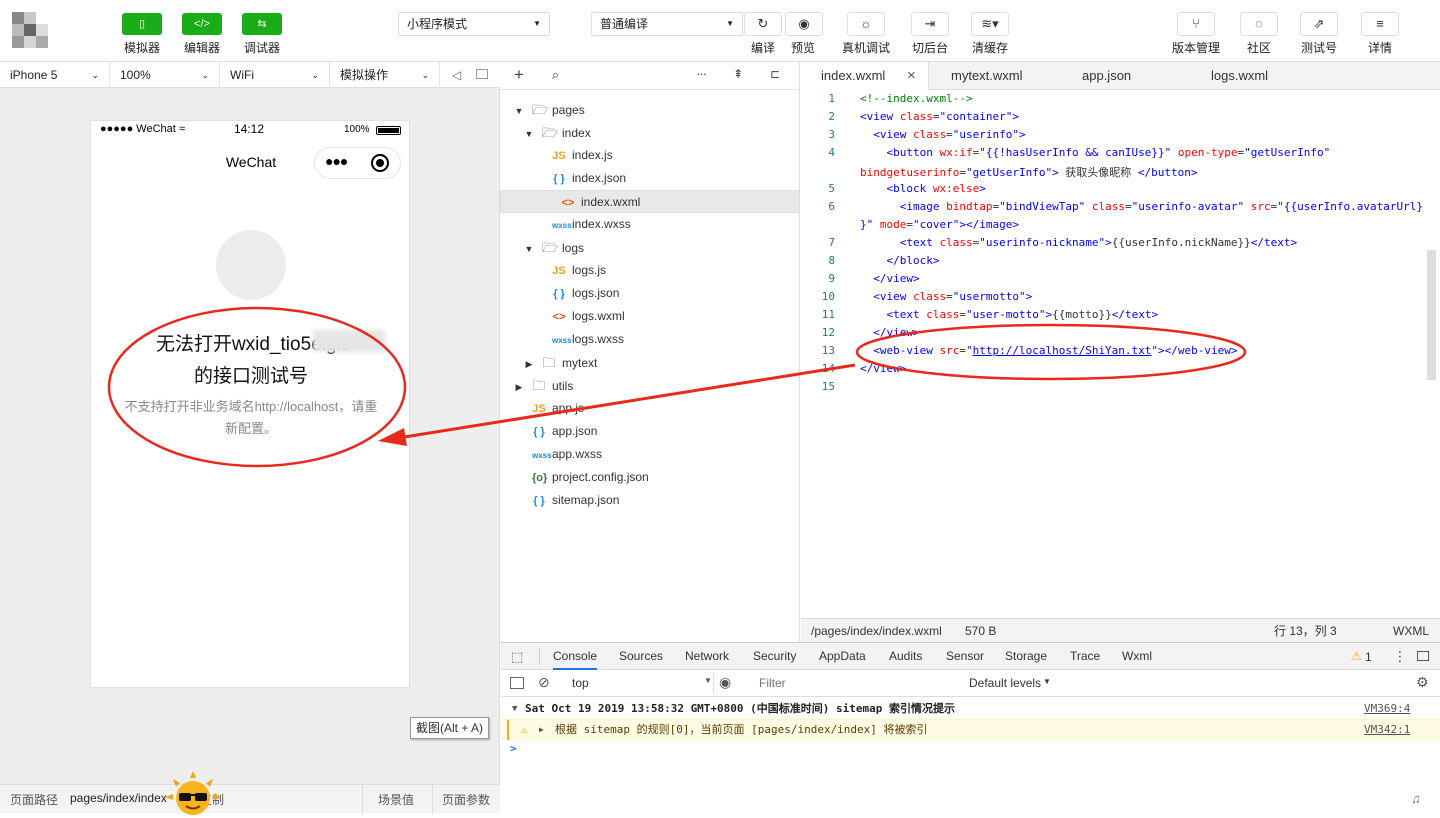 The width and height of the screenshot is (1440, 818). I want to click on tree-item: wxsslogs.wxss, so click(650, 339).